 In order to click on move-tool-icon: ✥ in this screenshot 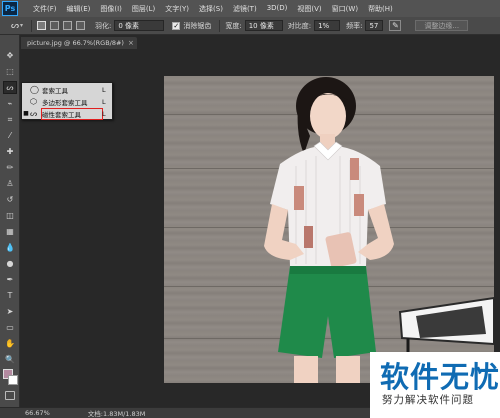, I will do `click(10, 55)`.